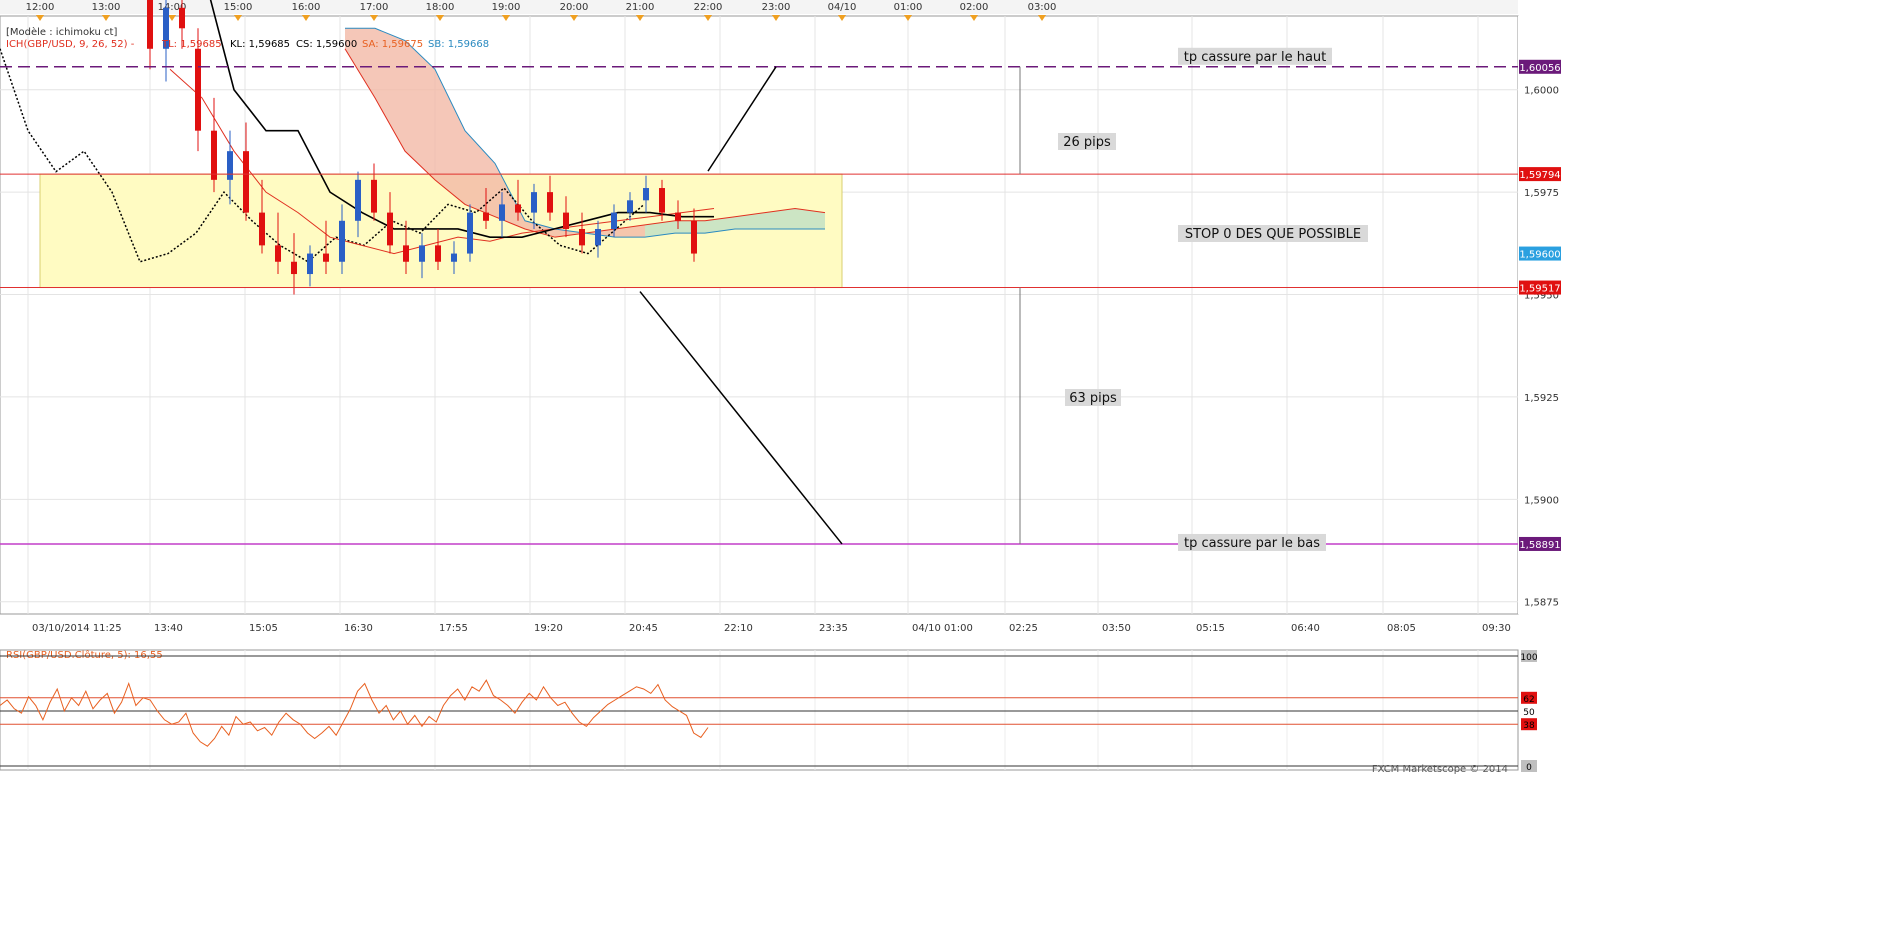 The image size is (1903, 940). I want to click on x-tick-label: 03/10/2014 11:25, so click(77, 628).